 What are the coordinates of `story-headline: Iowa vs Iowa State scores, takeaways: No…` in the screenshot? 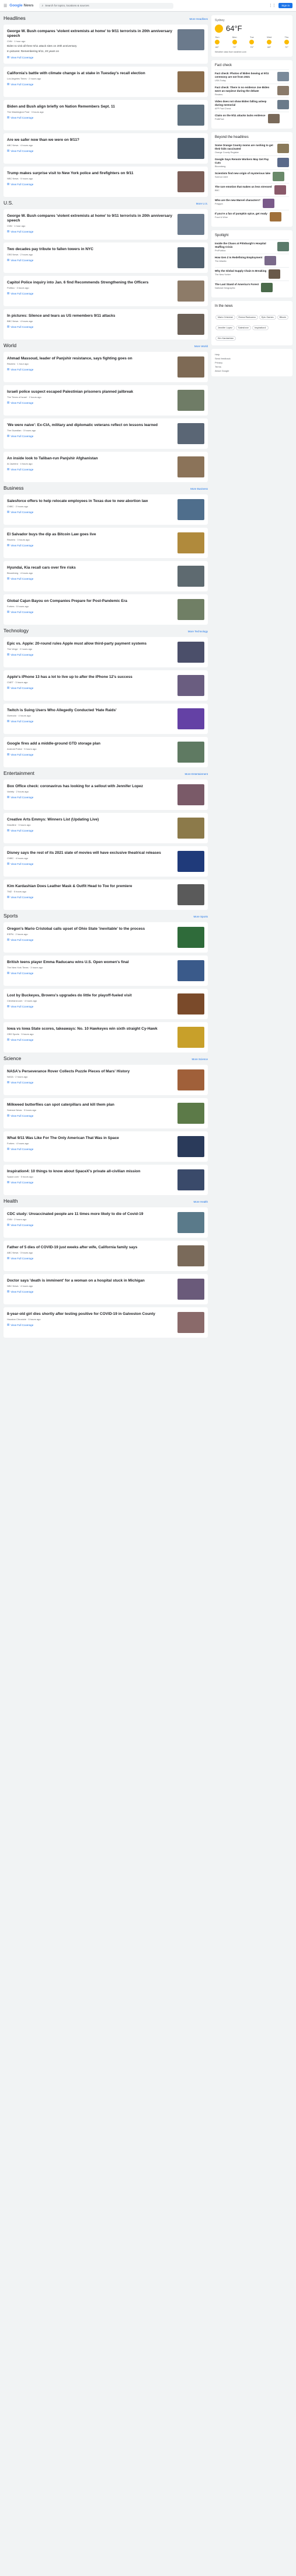 It's located at (90, 1029).